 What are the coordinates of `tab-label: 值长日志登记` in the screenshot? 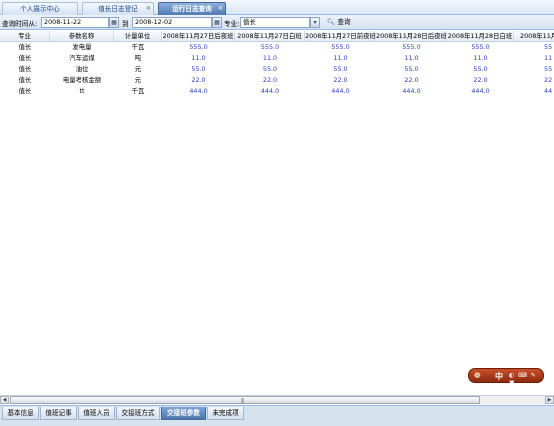 It's located at (118, 9).